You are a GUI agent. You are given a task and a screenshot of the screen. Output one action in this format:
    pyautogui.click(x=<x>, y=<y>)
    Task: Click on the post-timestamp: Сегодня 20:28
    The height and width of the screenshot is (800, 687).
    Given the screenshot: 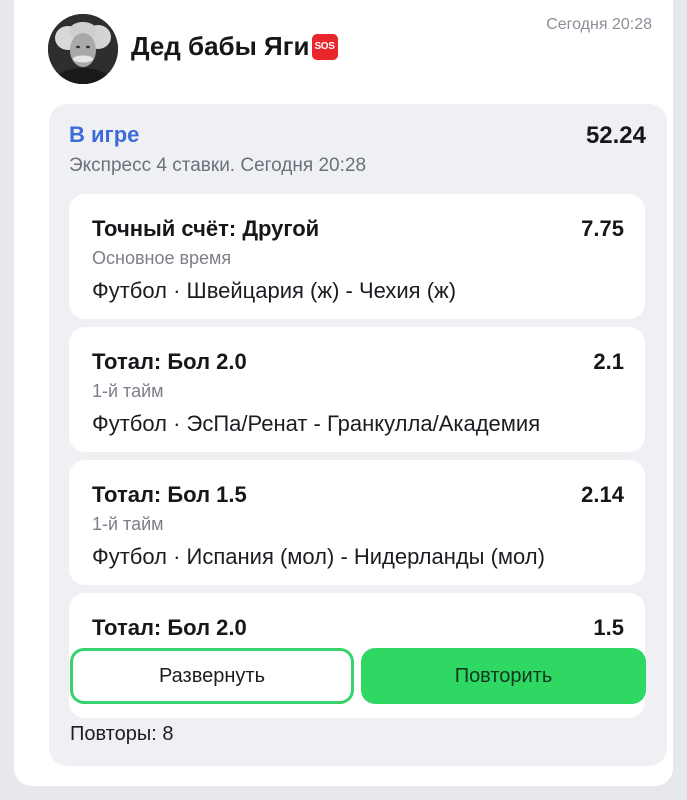 What is the action you would take?
    pyautogui.click(x=599, y=24)
    